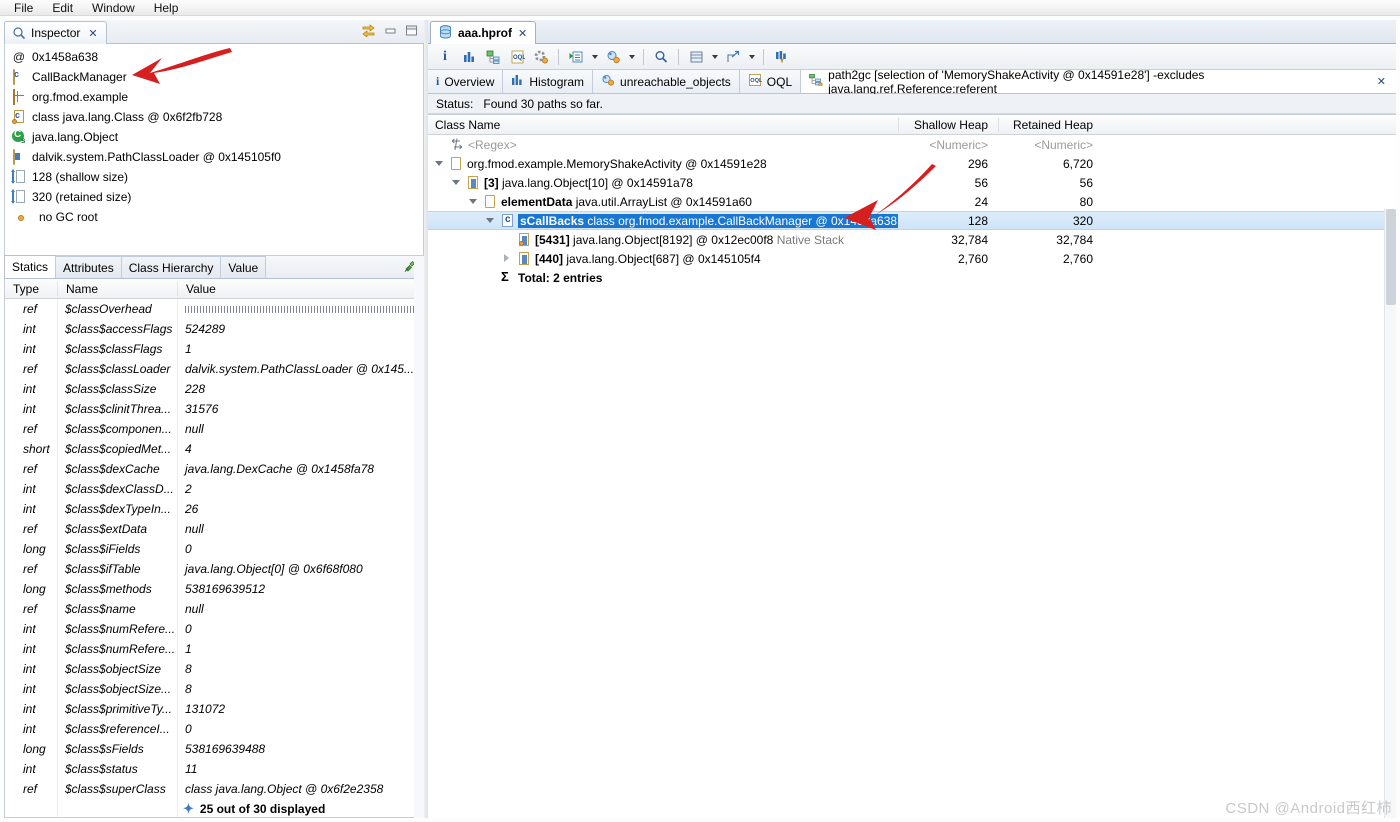  What do you see at coordinates (214, 349) in the screenshot?
I see `statics-row: int $class$classFlags 1` at bounding box center [214, 349].